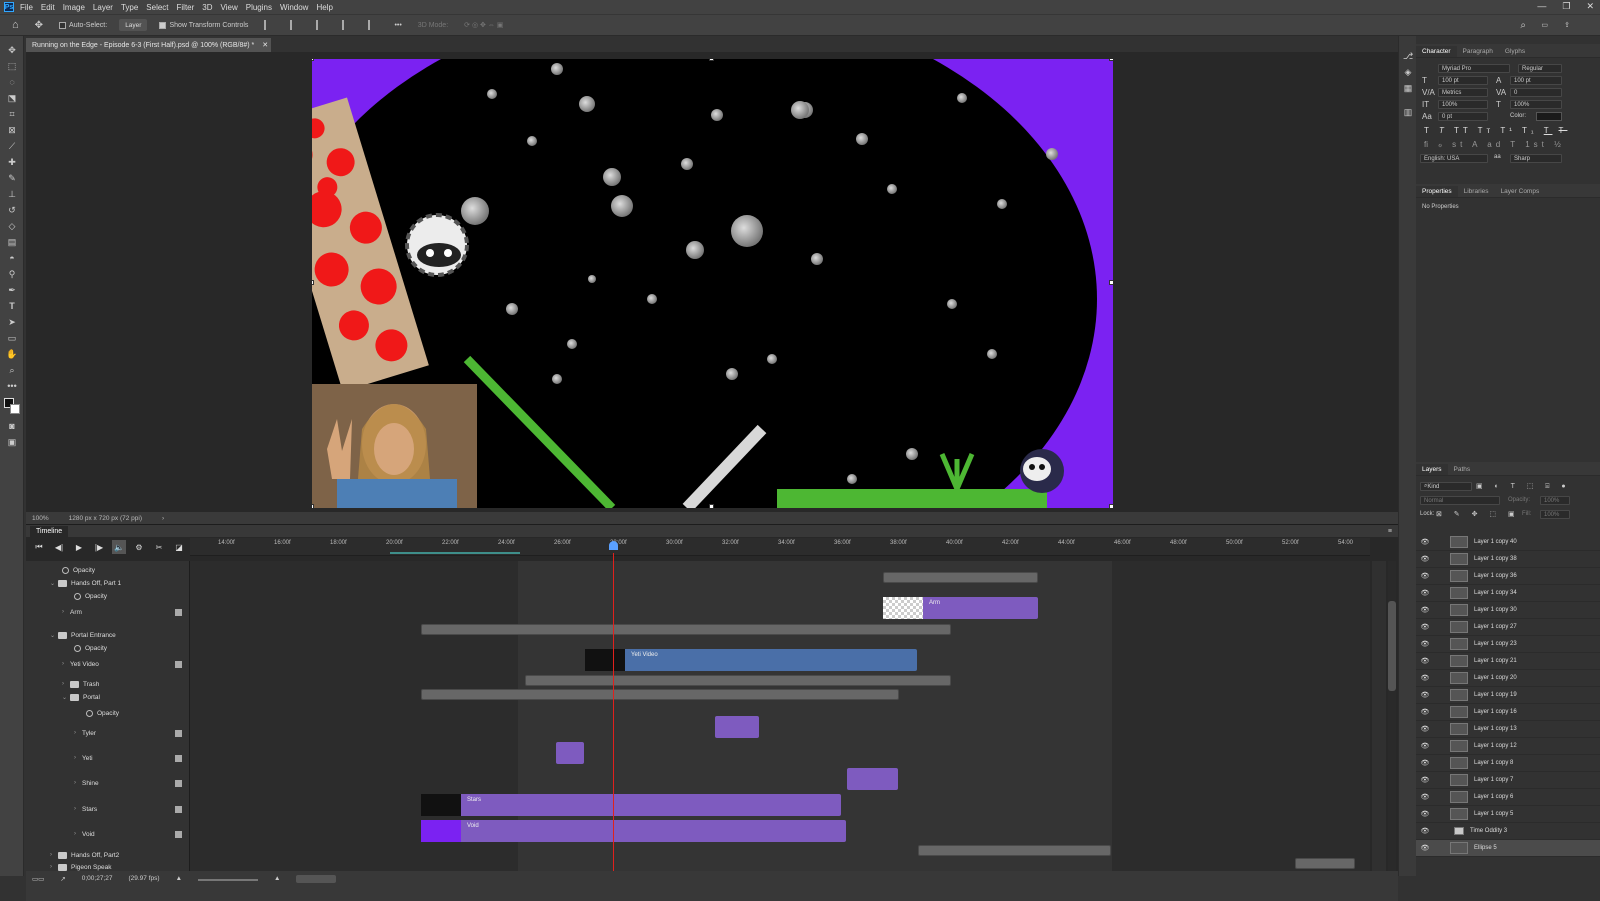  What do you see at coordinates (1408, 88) in the screenshot?
I see `table-icon: ▦` at bounding box center [1408, 88].